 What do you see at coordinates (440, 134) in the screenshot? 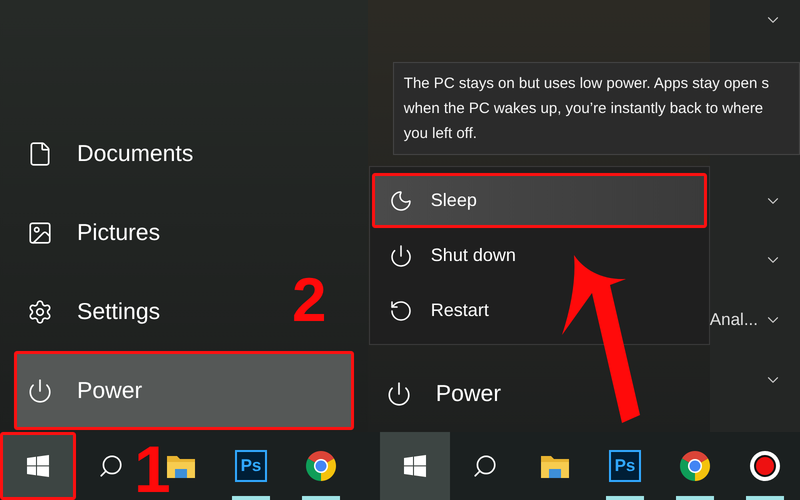
I see `tooltip-text-line: you left off.` at bounding box center [440, 134].